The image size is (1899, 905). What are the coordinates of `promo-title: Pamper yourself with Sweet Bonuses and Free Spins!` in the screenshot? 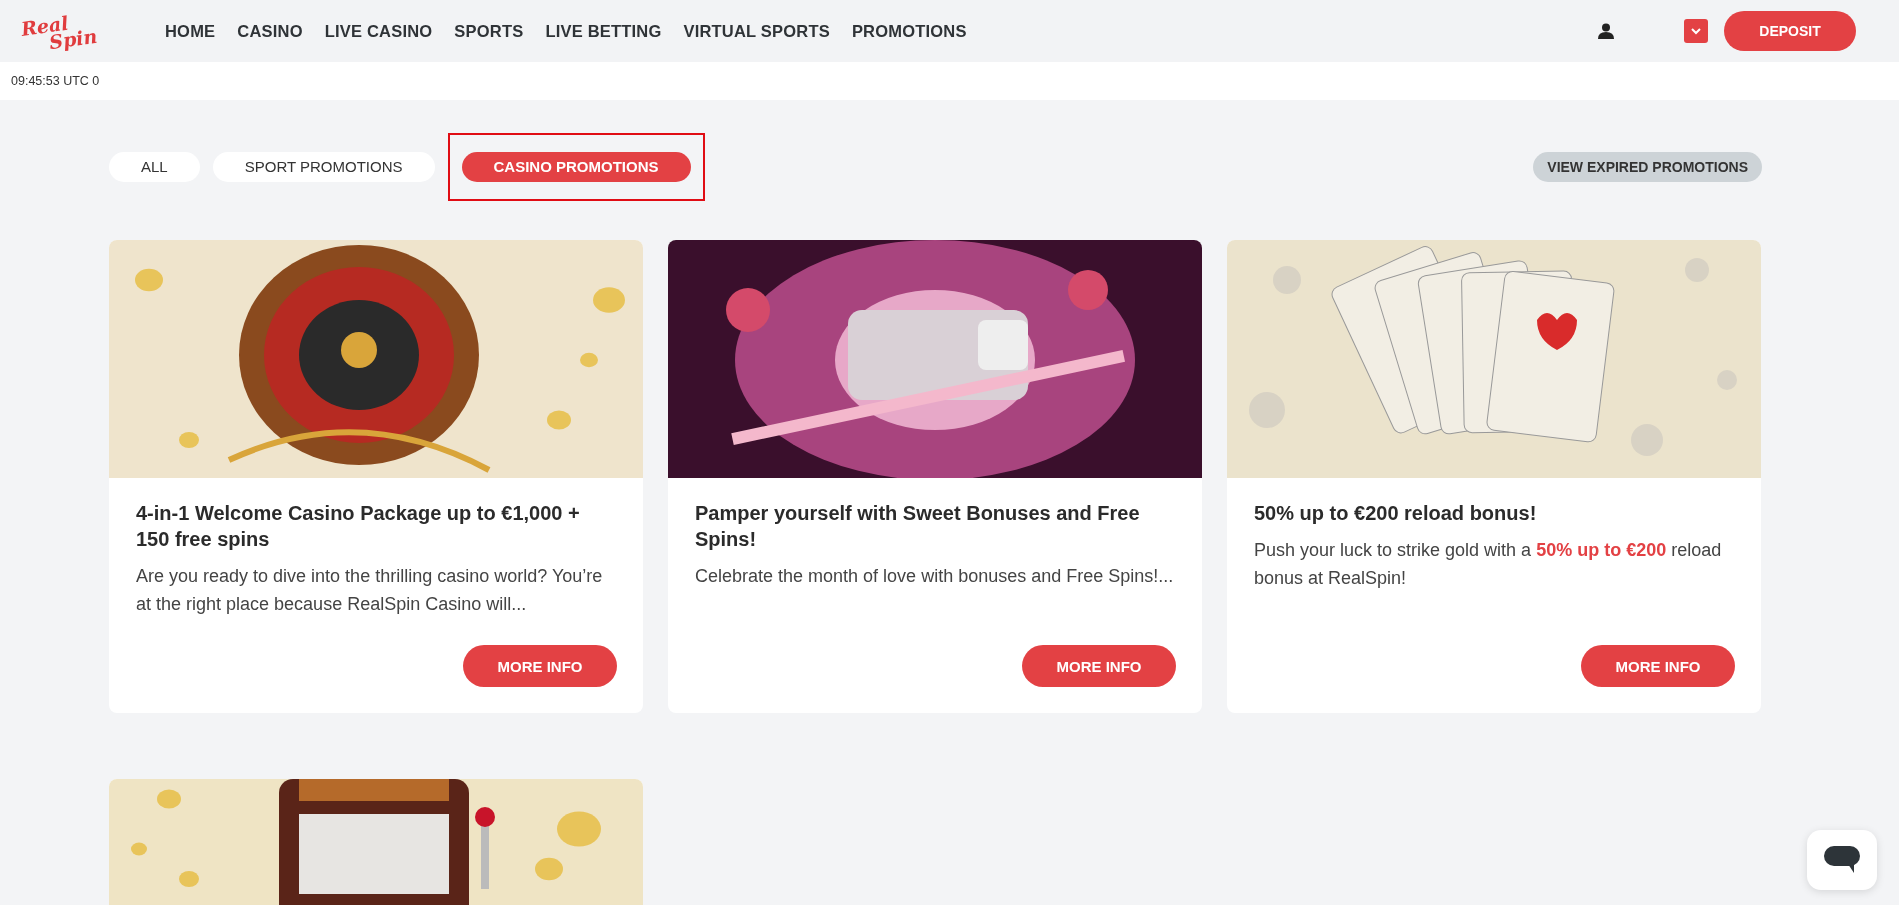 It's located at (918, 526).